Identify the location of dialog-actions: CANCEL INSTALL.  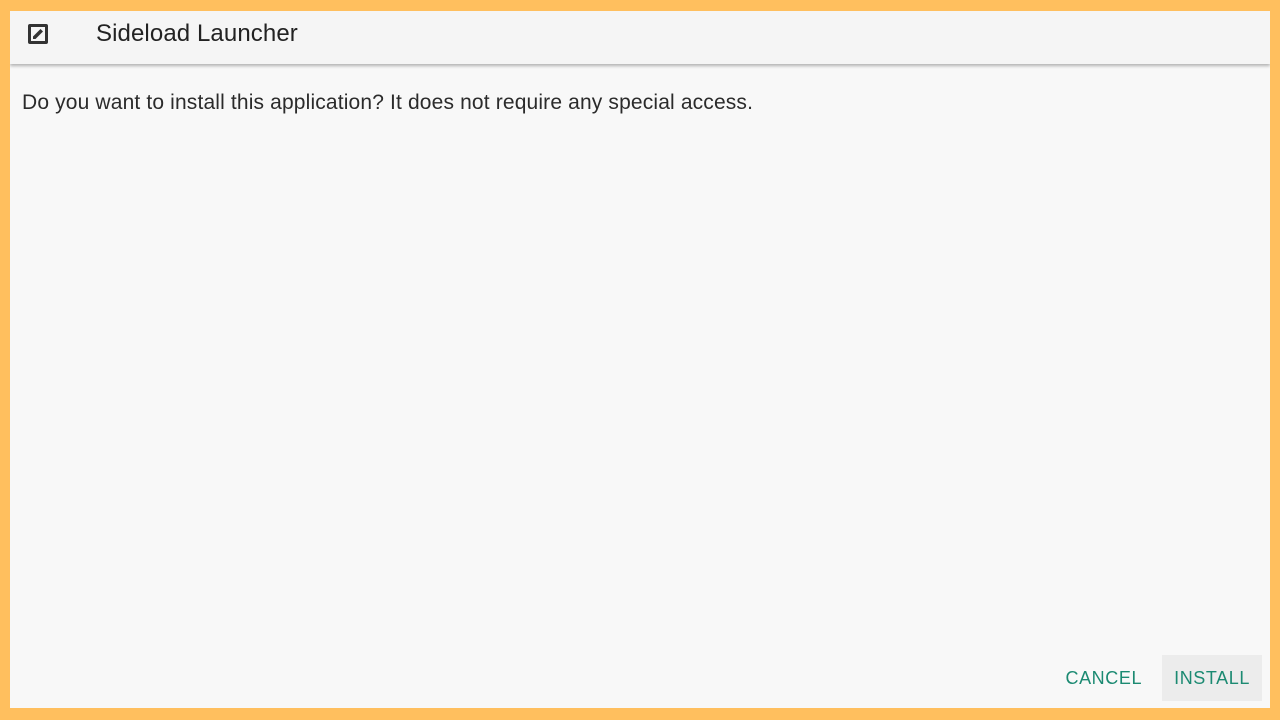
(1157, 678).